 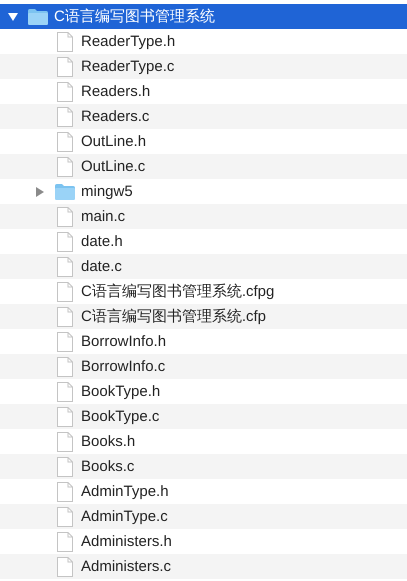 I want to click on file-name: AdminType.h, so click(x=125, y=491).